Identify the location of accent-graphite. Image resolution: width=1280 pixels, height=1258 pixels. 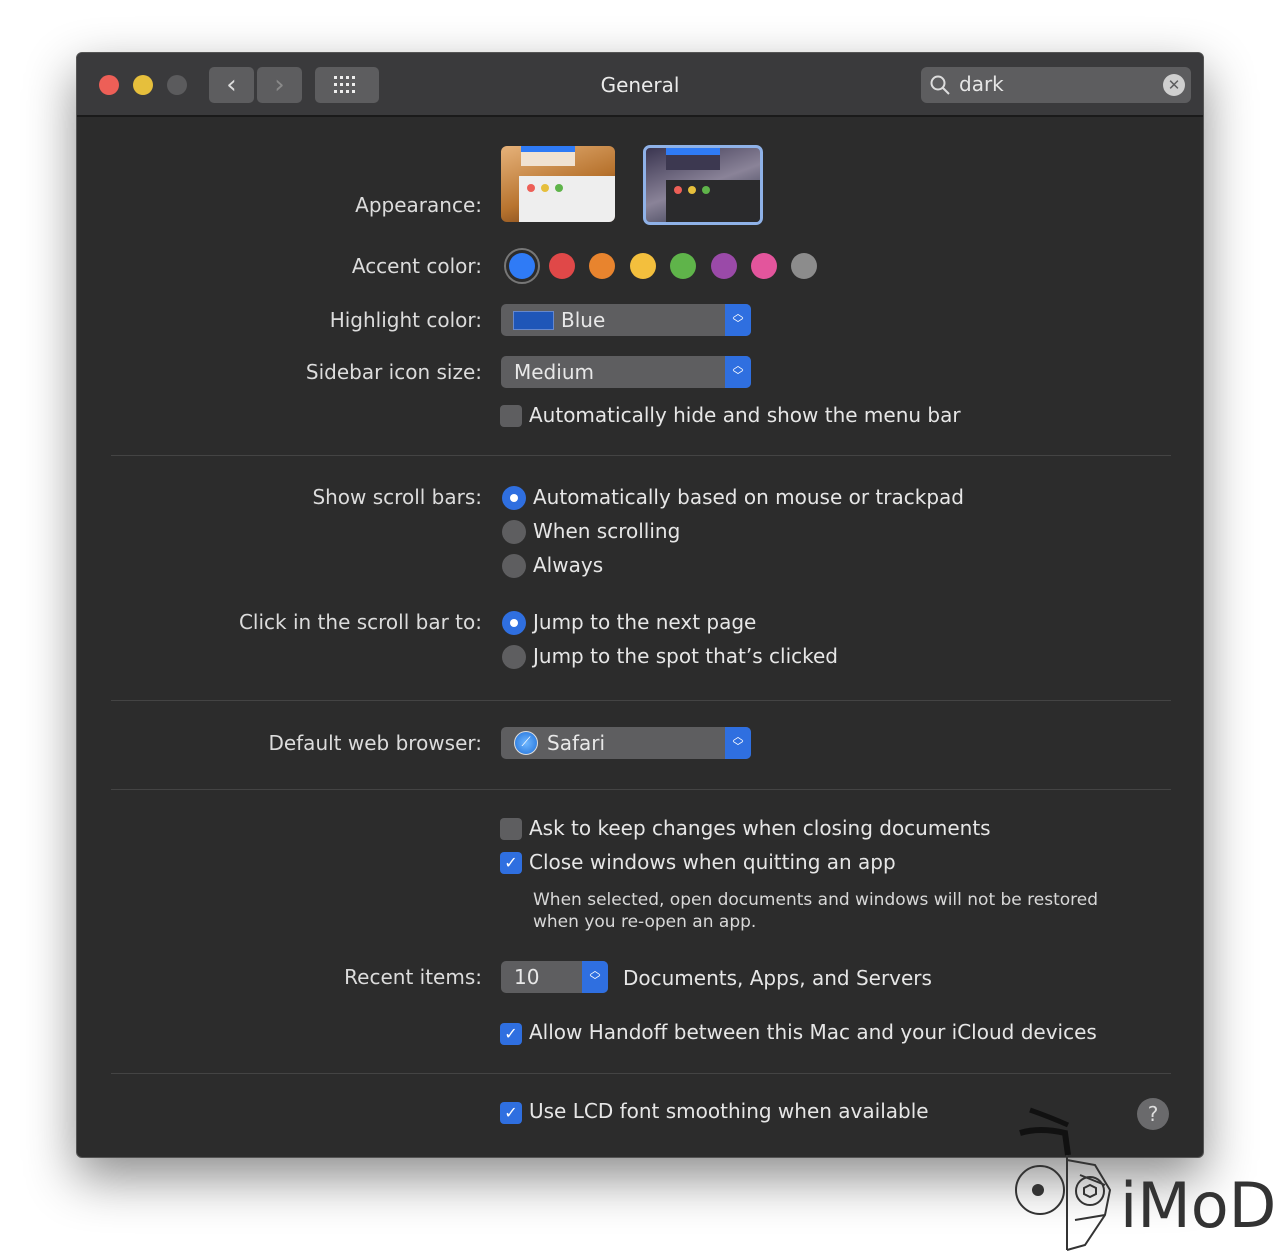
(804, 266).